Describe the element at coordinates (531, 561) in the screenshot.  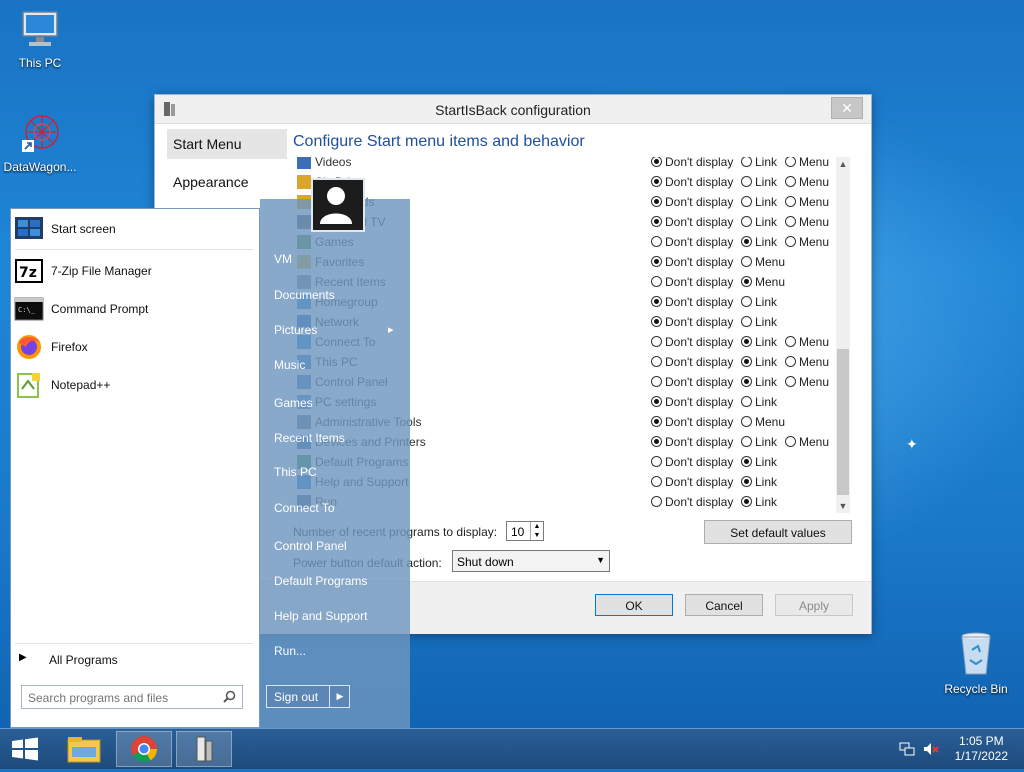
I see `power-action-select: Shut down ▼` at that location.